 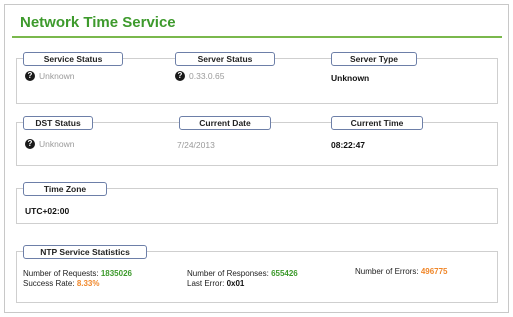 I want to click on title-divider, so click(x=257, y=37).